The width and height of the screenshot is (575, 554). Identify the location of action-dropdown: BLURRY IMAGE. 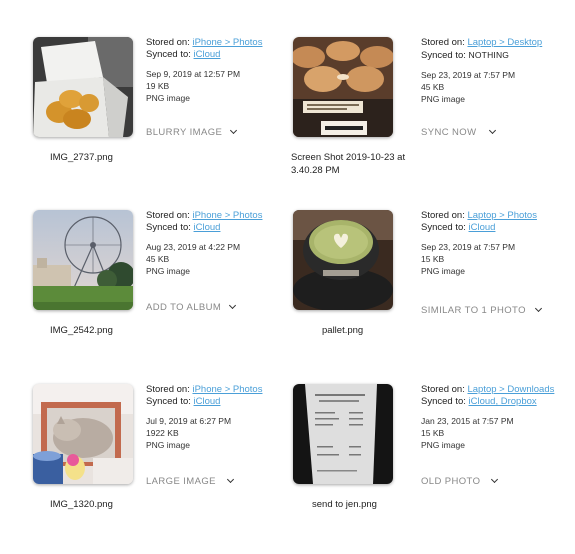
(192, 132).